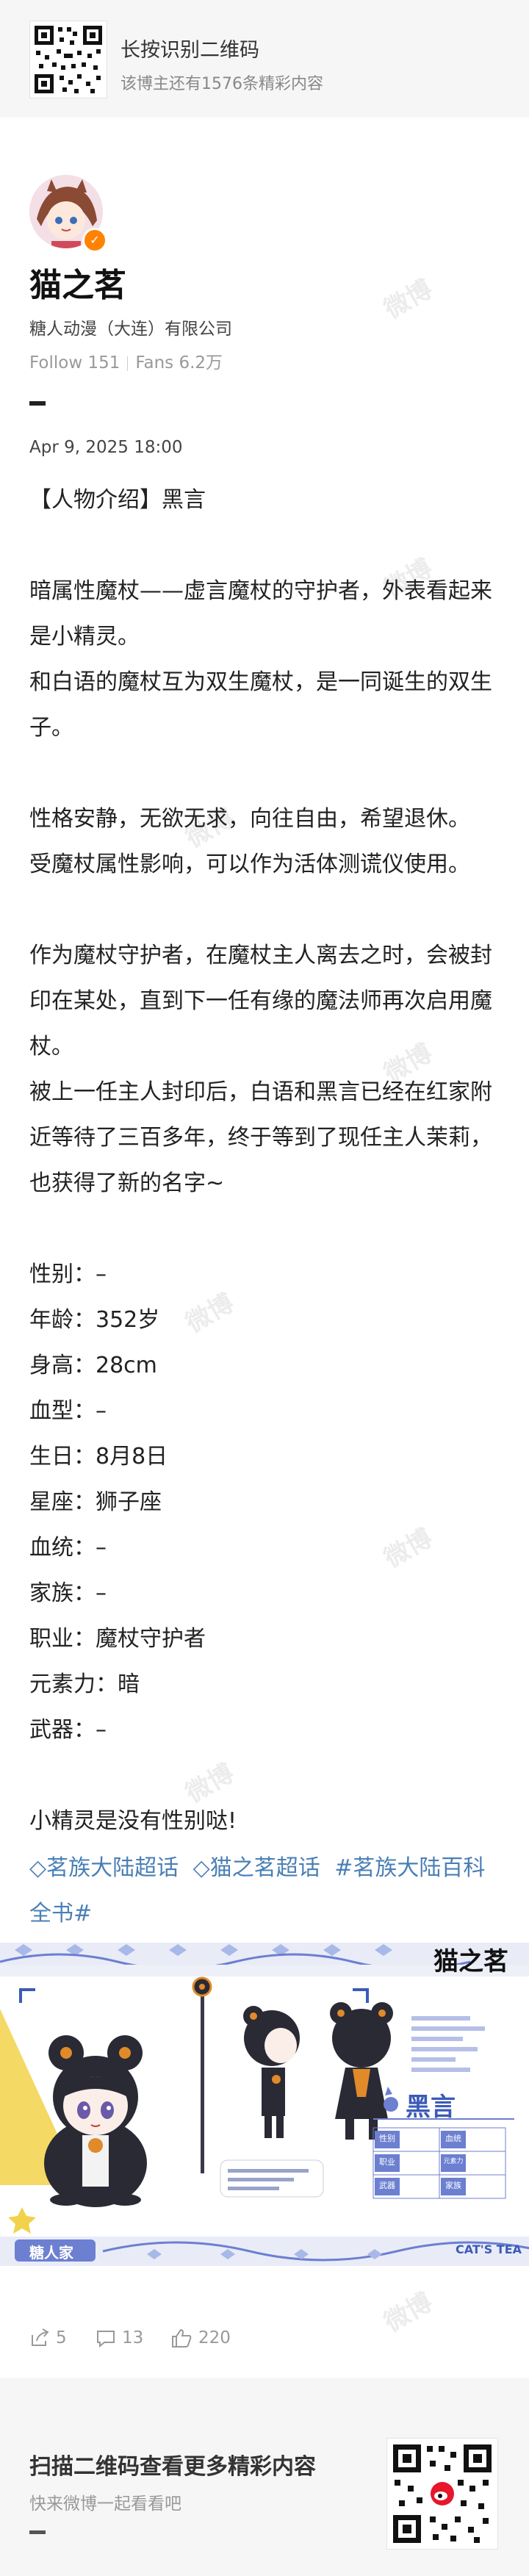 The image size is (529, 2576). What do you see at coordinates (119, 2338) in the screenshot?
I see `comment-button: 13` at bounding box center [119, 2338].